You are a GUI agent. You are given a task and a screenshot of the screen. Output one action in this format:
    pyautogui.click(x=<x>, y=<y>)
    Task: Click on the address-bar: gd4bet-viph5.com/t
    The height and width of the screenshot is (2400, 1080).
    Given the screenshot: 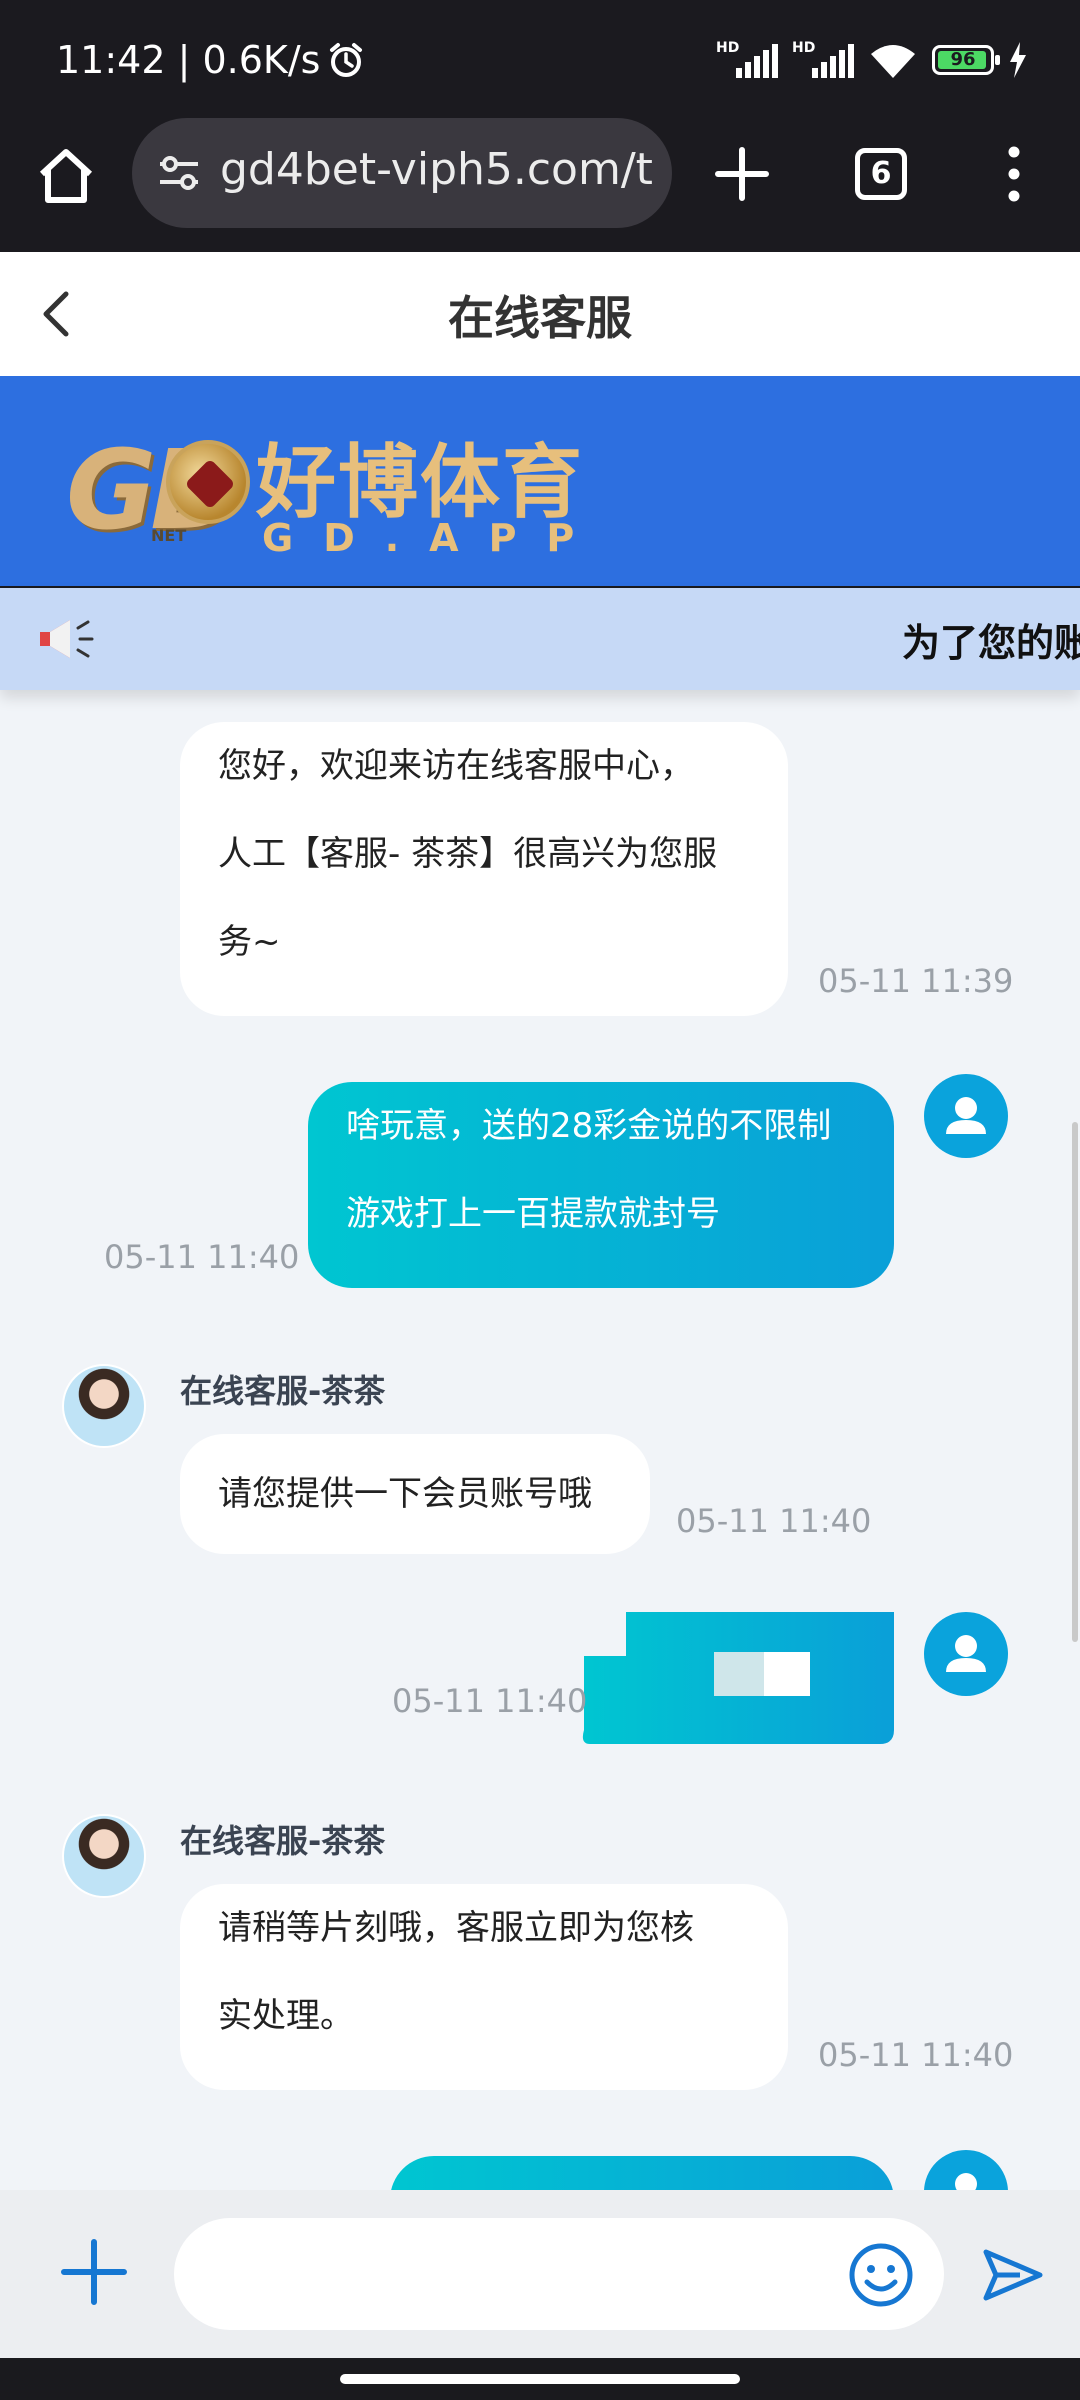 What is the action you would take?
    pyautogui.click(x=402, y=173)
    